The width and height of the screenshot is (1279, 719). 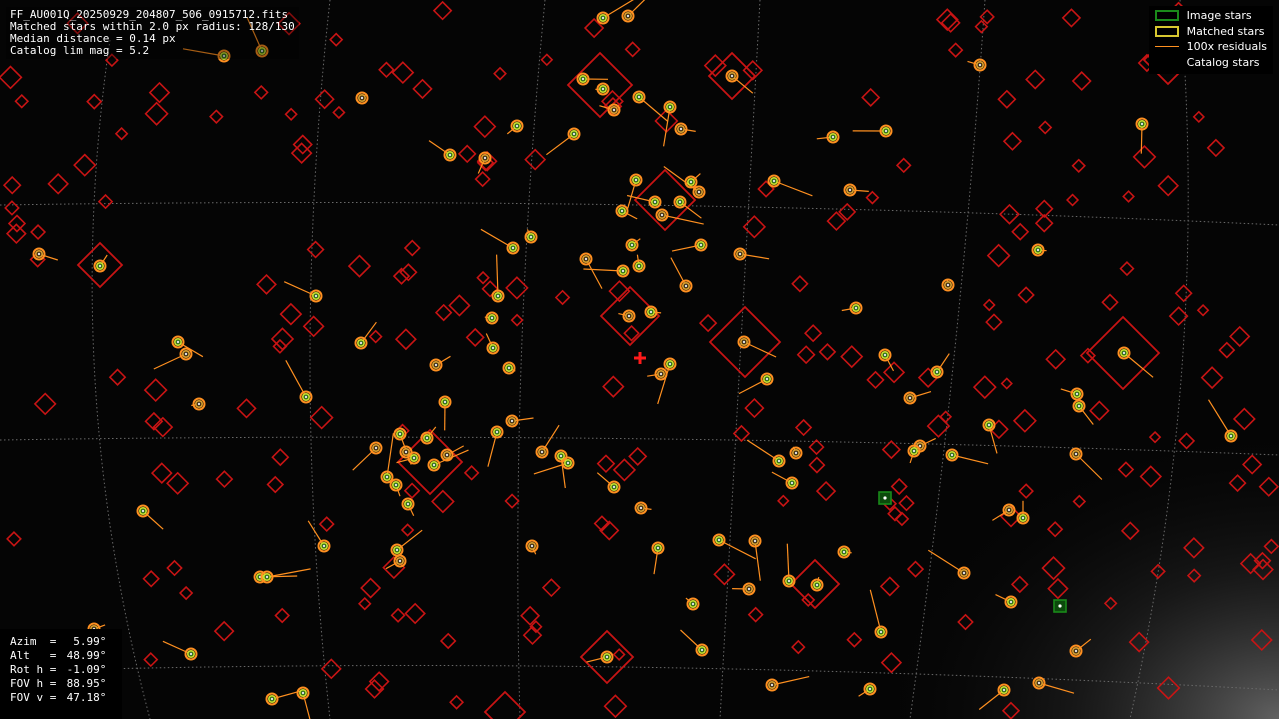 What do you see at coordinates (33, 697) in the screenshot?
I see `fovv-label: FOV v =` at bounding box center [33, 697].